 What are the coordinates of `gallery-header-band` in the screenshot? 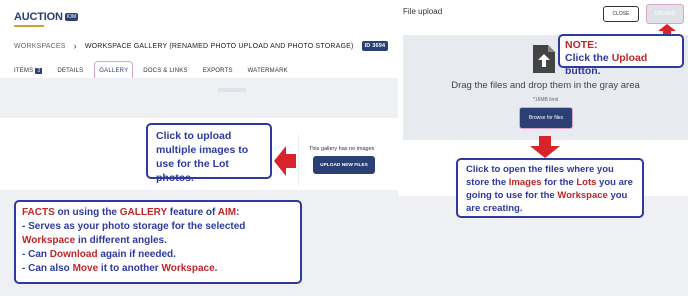 It's located at (199, 98).